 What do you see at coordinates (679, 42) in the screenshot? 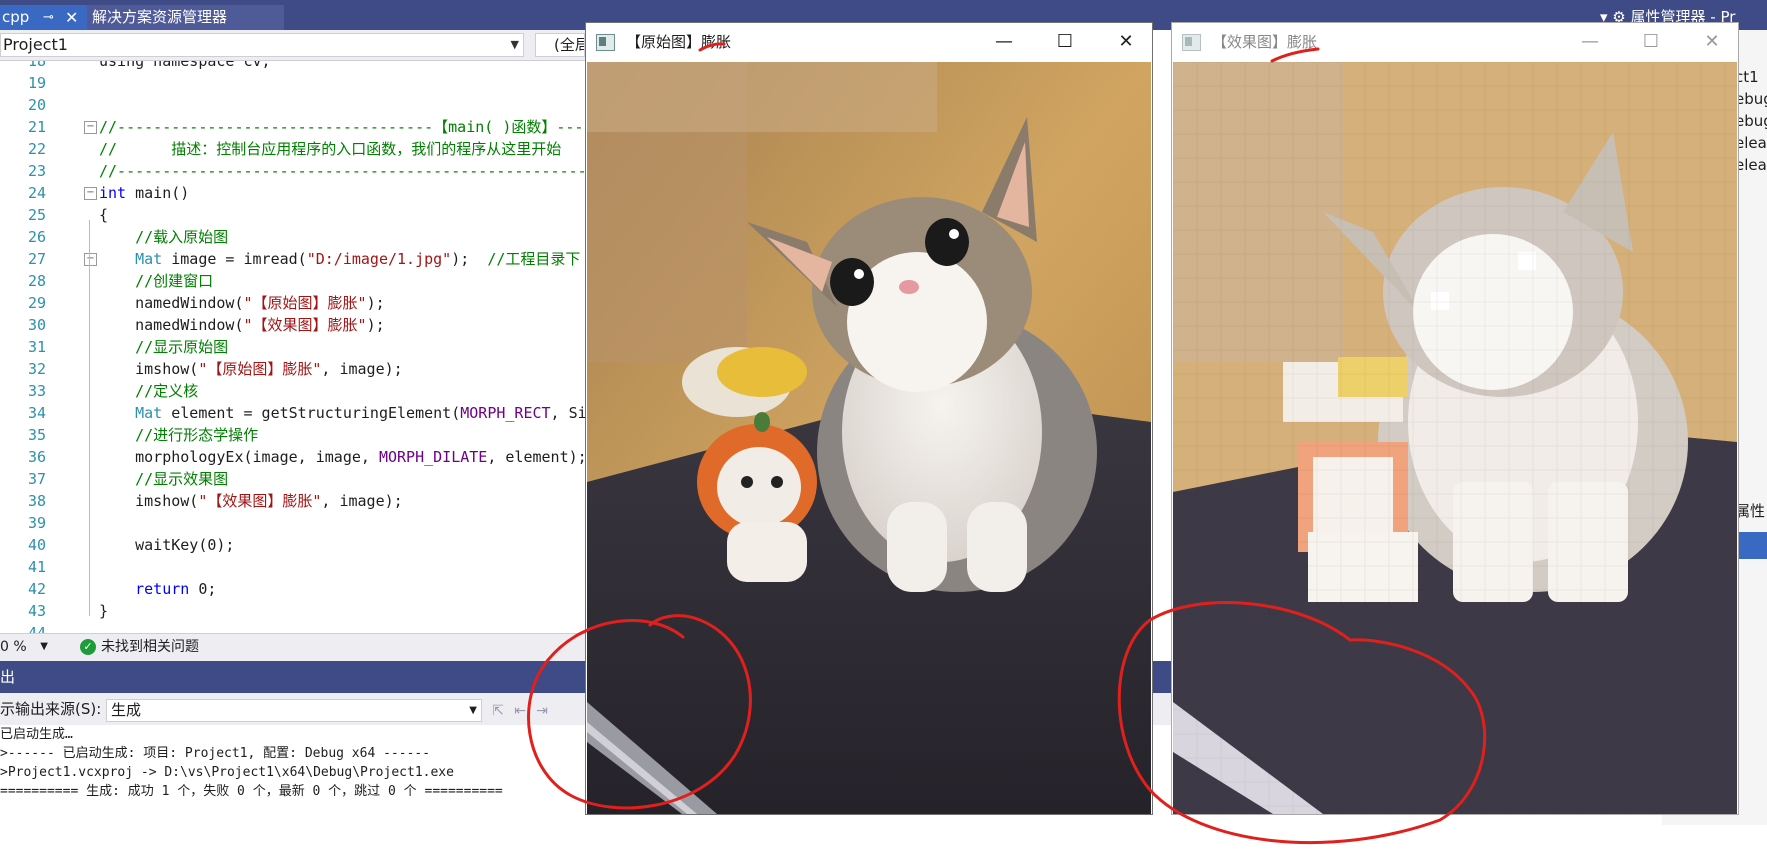
I see `window-title: 【原始图】膨胀` at bounding box center [679, 42].